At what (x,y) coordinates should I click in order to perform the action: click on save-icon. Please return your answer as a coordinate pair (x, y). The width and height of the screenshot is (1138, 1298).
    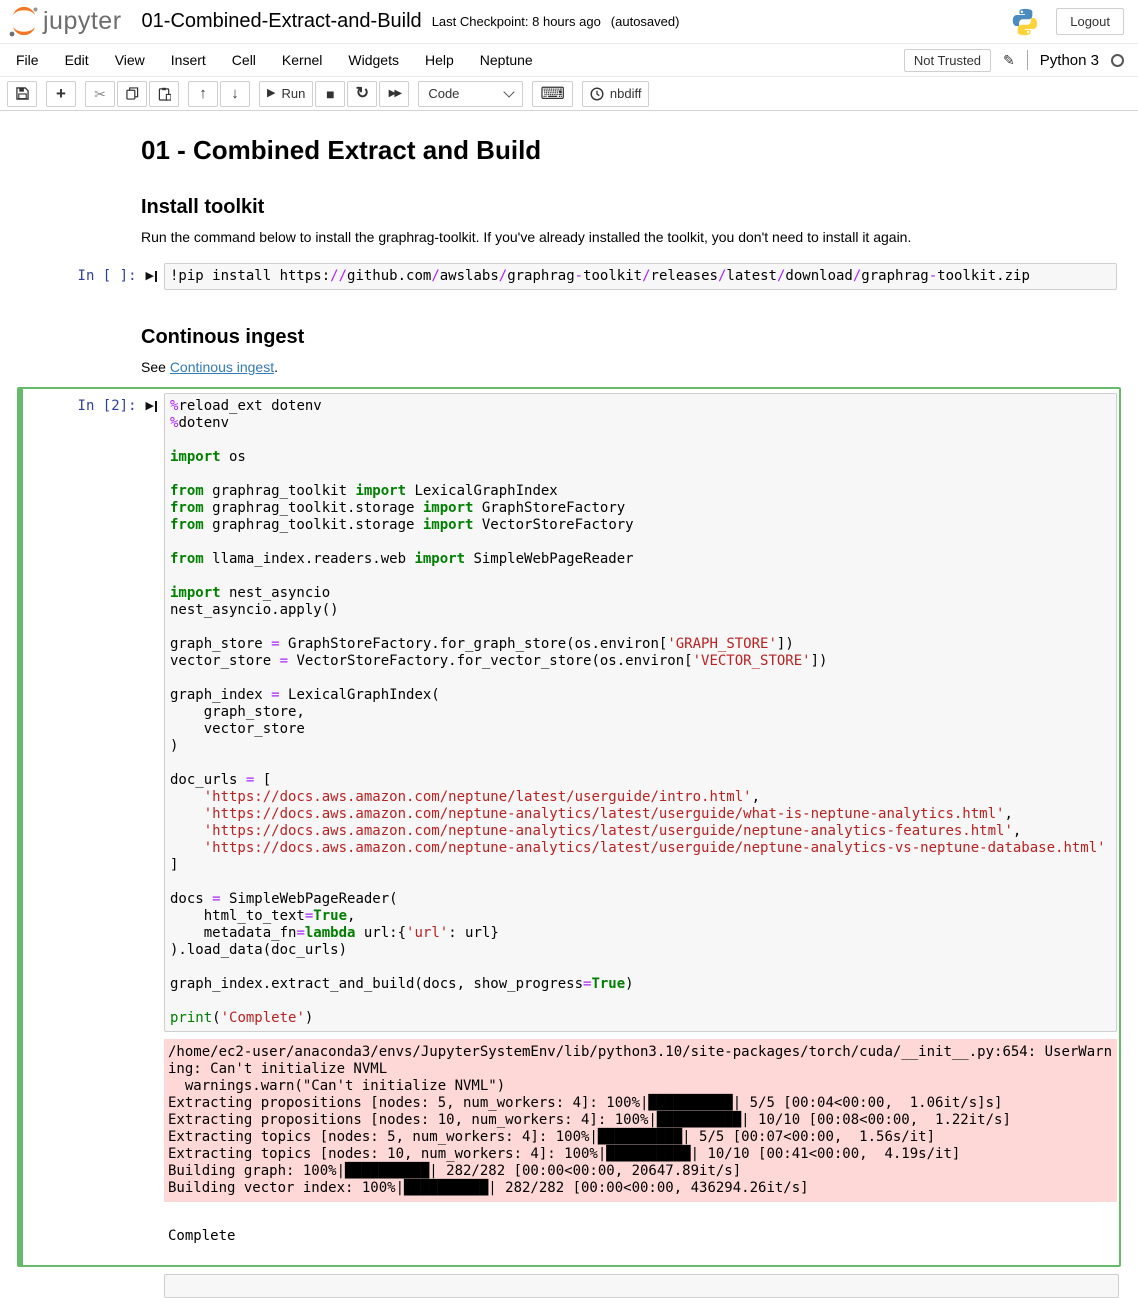
    Looking at the image, I should click on (22, 93).